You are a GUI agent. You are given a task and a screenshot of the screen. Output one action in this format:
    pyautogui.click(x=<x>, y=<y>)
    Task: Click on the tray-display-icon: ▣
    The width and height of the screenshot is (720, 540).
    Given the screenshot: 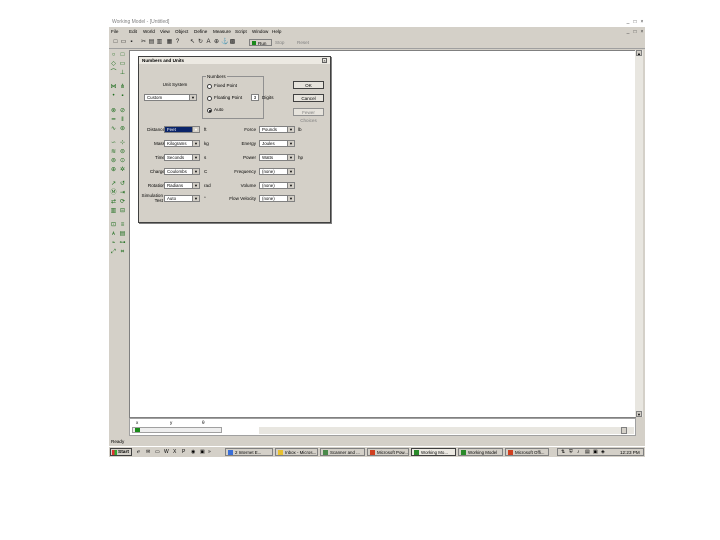 What is the action you would take?
    pyautogui.click(x=595, y=452)
    